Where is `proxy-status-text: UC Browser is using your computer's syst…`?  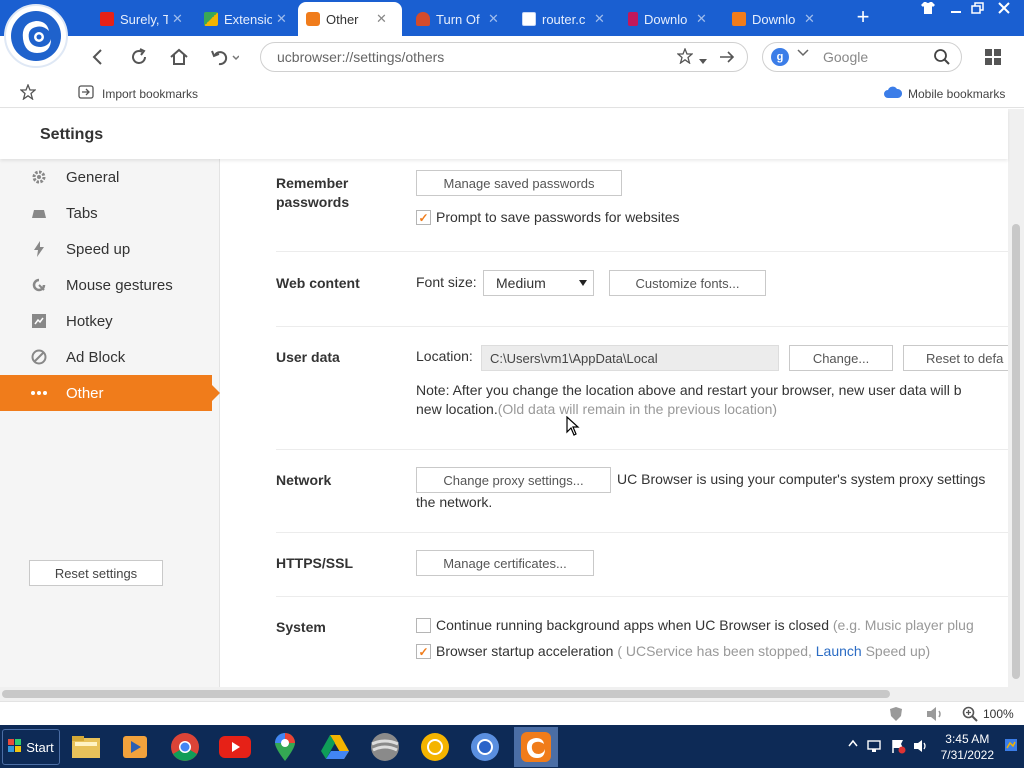
proxy-status-text: UC Browser is using your computer's syst… is located at coordinates (801, 479).